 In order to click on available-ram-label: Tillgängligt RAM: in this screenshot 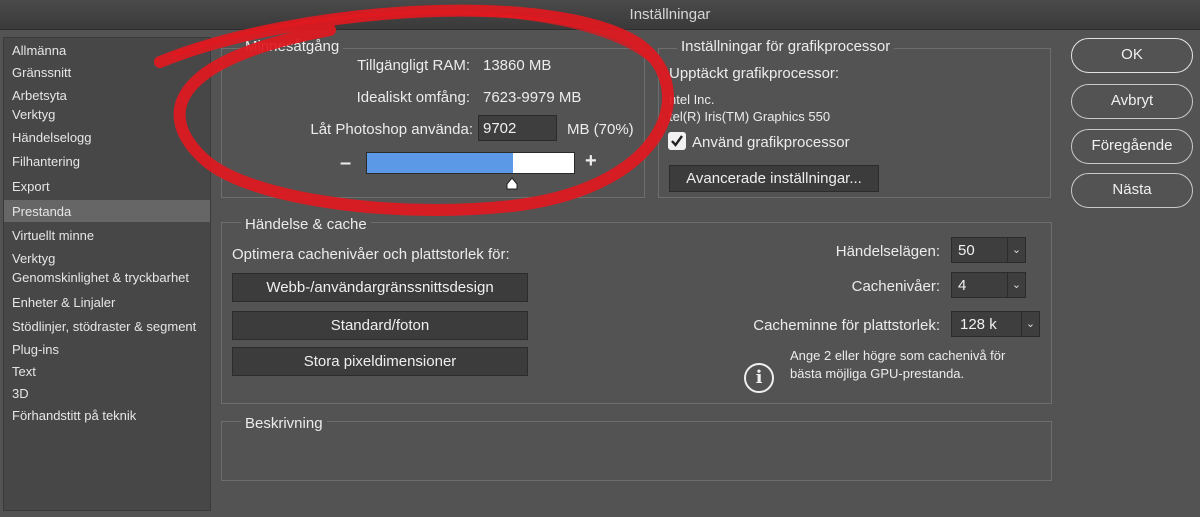, I will do `click(413, 65)`.